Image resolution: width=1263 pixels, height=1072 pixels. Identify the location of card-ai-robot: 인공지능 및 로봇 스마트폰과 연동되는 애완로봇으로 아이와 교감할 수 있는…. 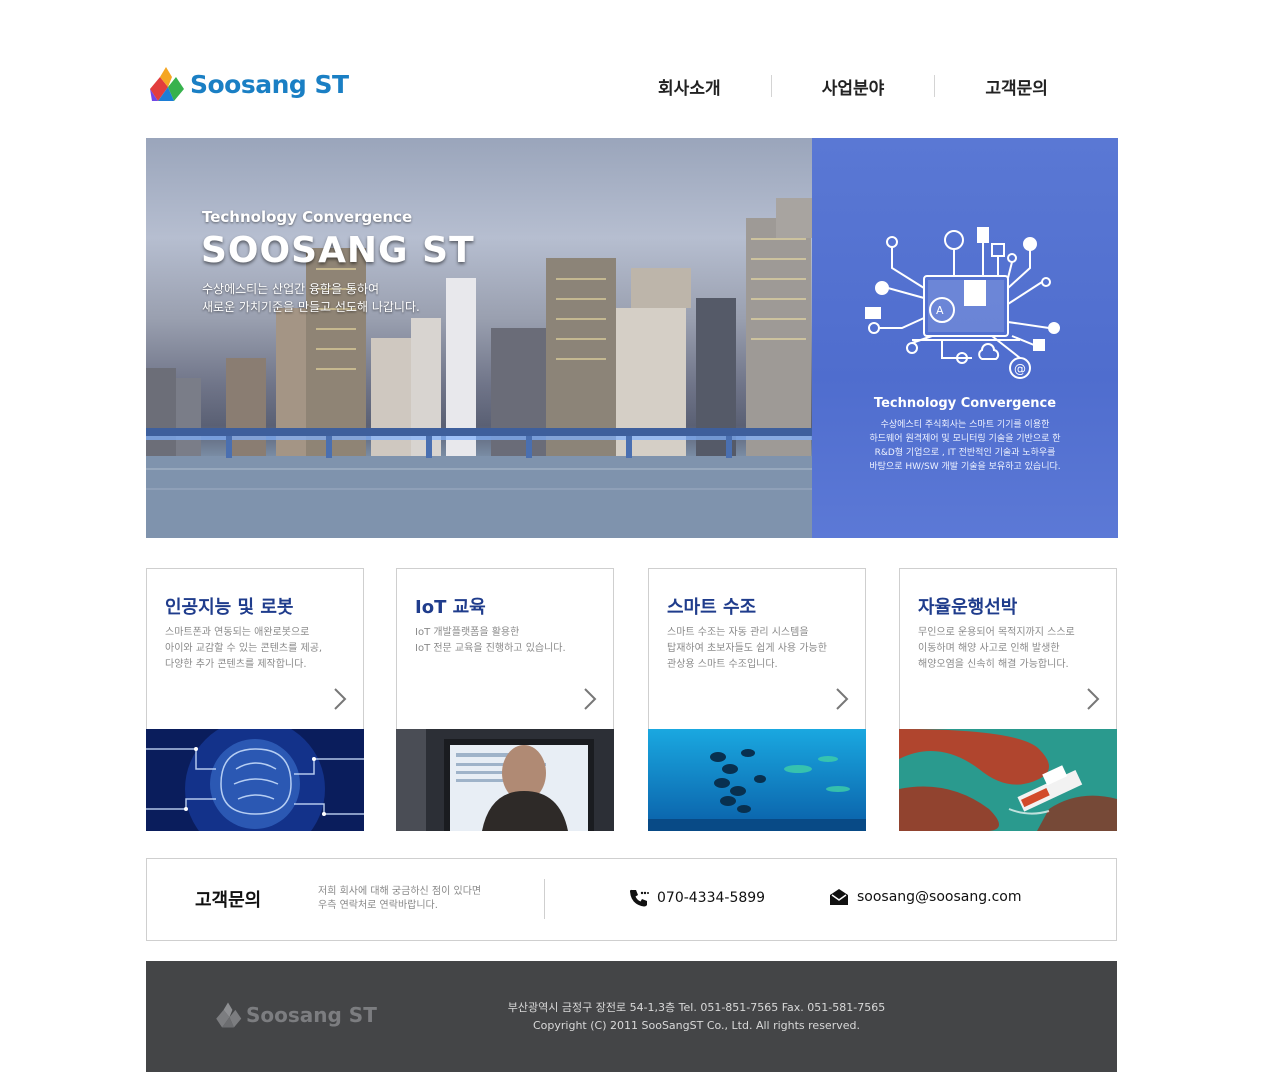
(255, 699).